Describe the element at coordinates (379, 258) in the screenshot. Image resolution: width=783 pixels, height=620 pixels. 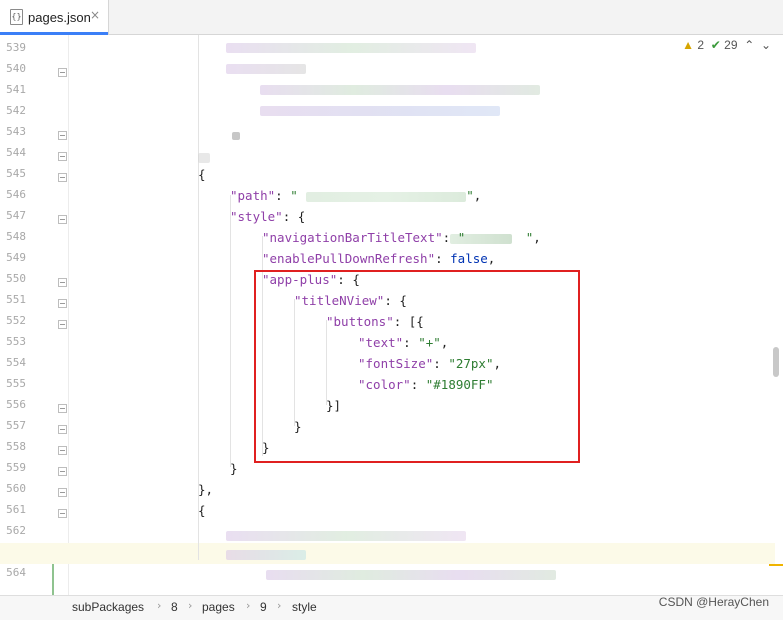
I see `code-line: "enablePullDownRefresh": false,` at that location.